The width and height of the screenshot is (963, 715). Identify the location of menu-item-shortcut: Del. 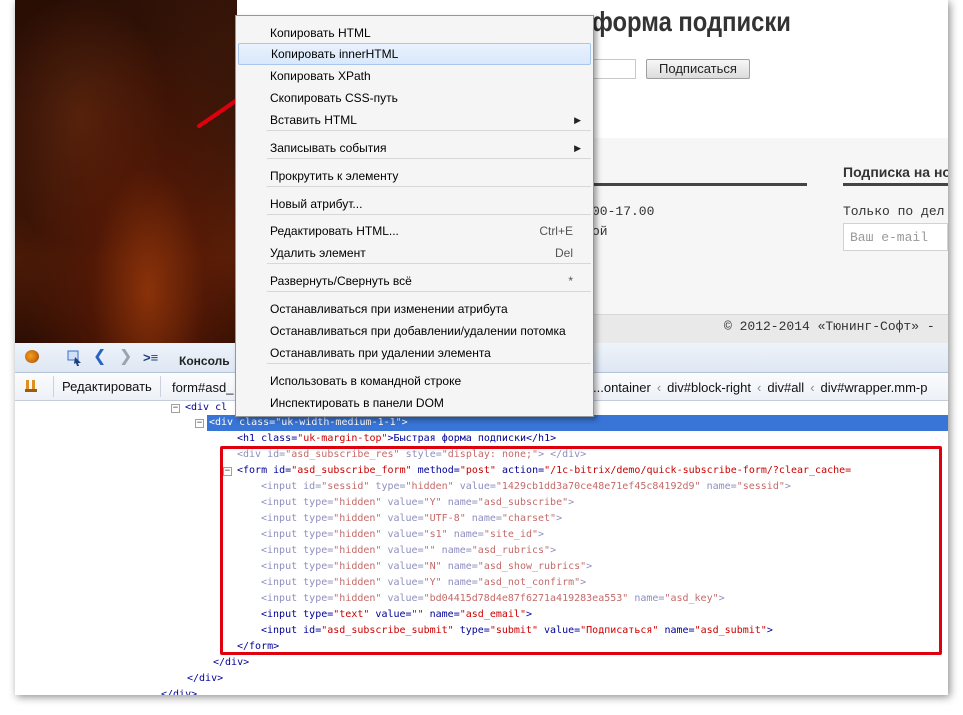
(563, 253).